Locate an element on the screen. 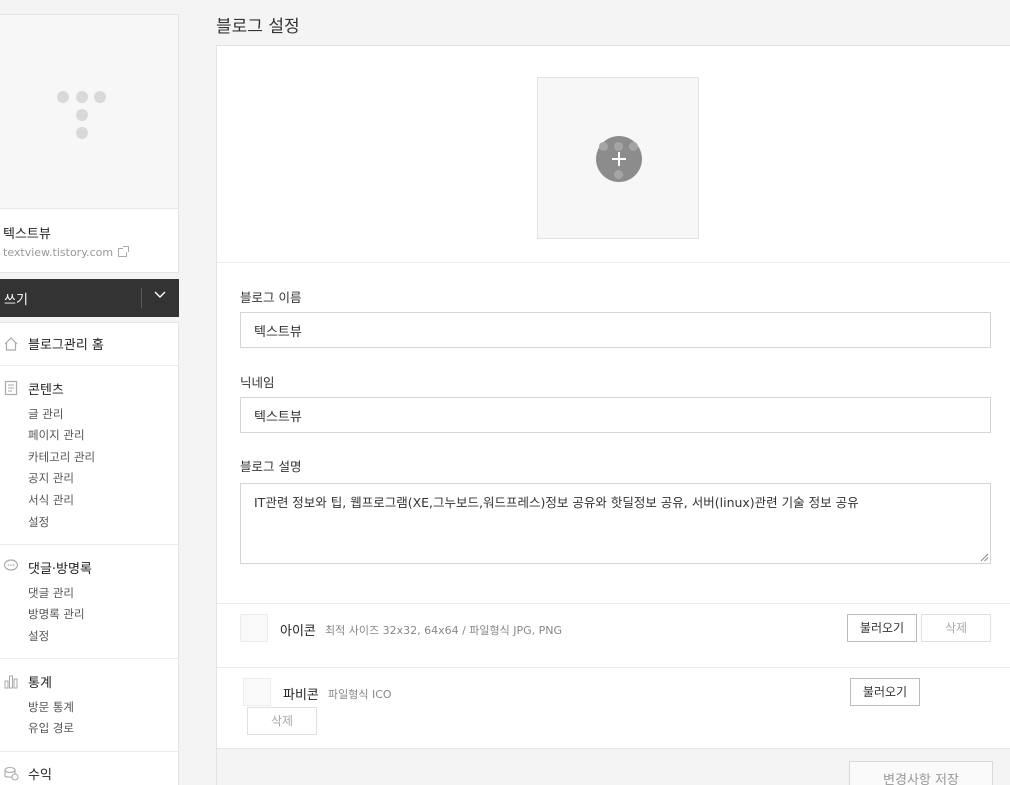 This screenshot has width=1010, height=785. document-icon is located at coordinates (11, 388).